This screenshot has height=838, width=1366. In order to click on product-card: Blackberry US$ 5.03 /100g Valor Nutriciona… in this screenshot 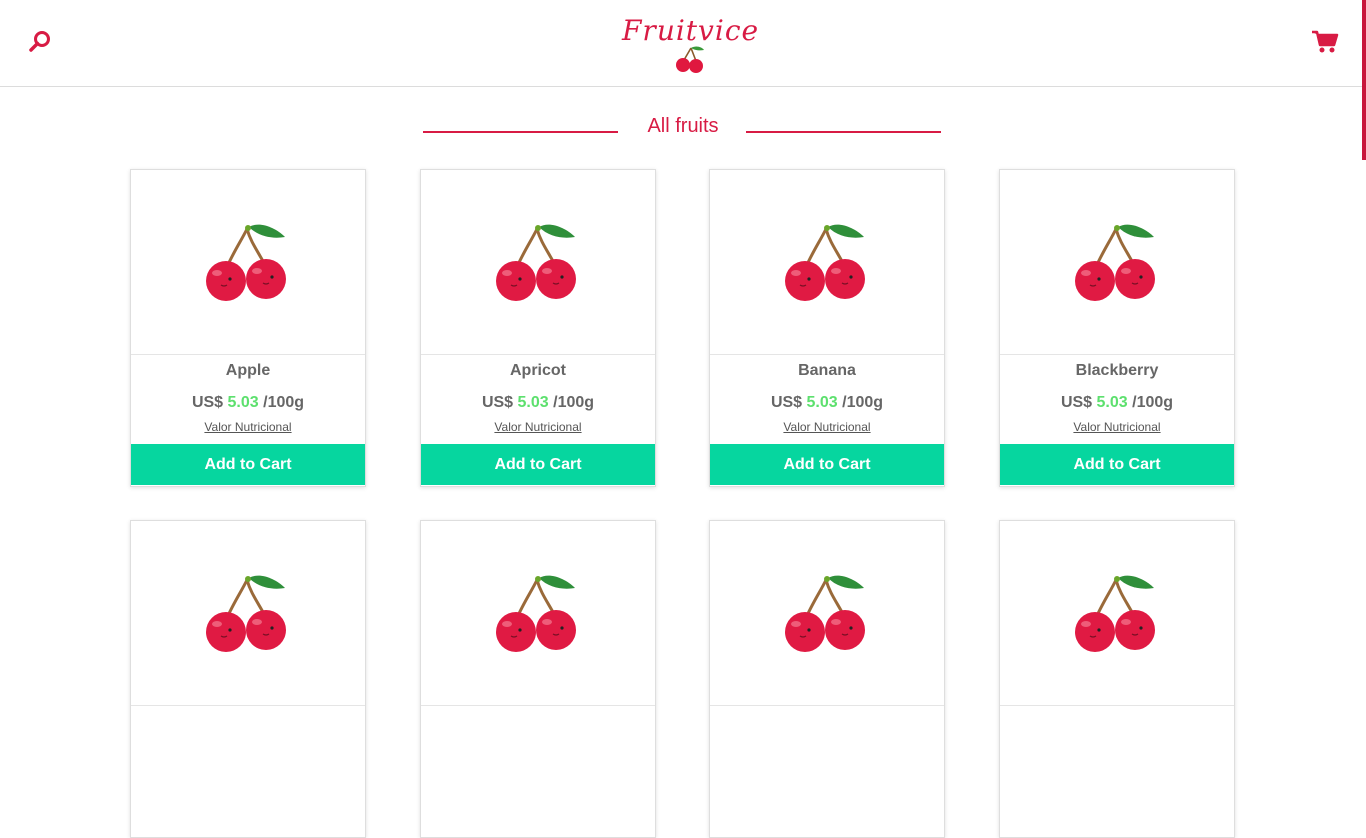, I will do `click(1117, 328)`.